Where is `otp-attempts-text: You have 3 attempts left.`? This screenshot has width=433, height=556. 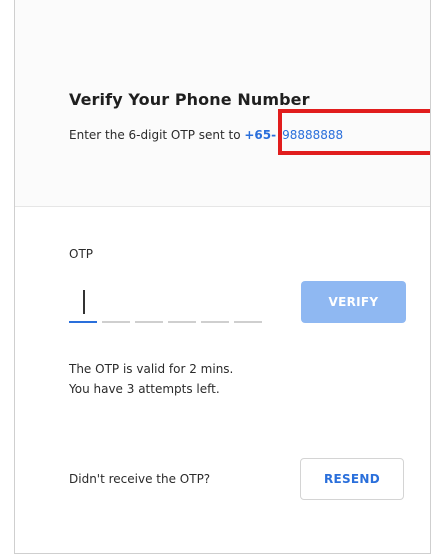
otp-attempts-text: You have 3 attempts left. is located at coordinates (144, 389).